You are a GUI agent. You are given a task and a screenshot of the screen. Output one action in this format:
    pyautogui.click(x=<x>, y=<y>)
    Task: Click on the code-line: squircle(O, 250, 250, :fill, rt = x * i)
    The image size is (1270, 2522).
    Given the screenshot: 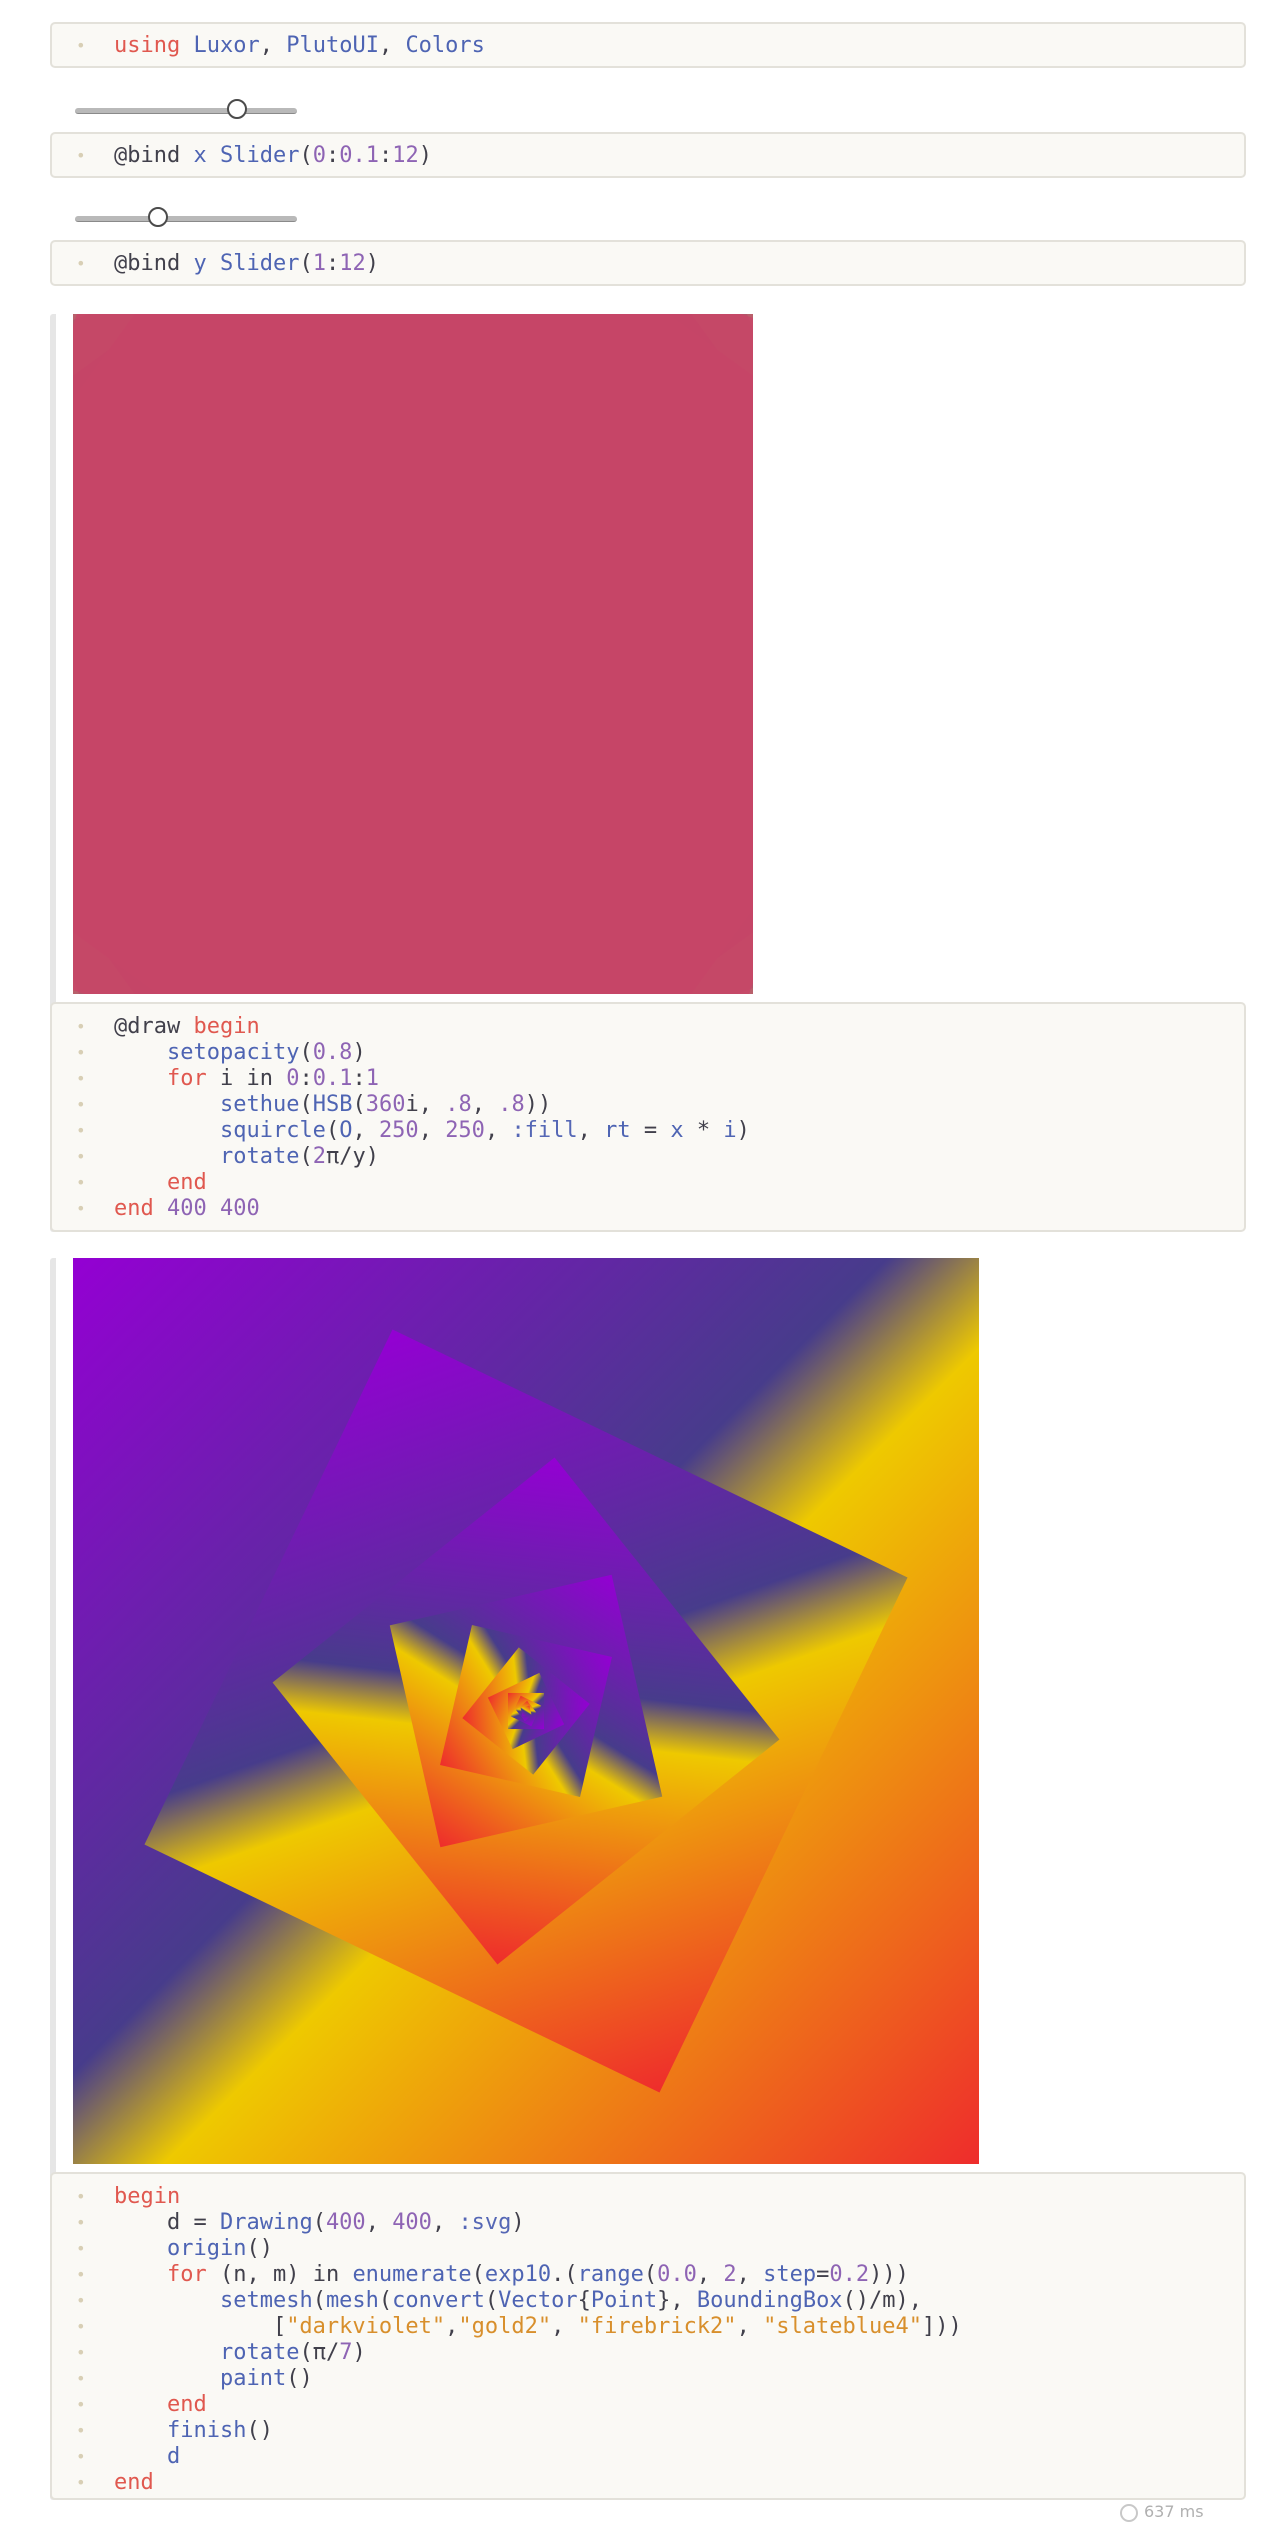 What is the action you would take?
    pyautogui.click(x=432, y=1131)
    